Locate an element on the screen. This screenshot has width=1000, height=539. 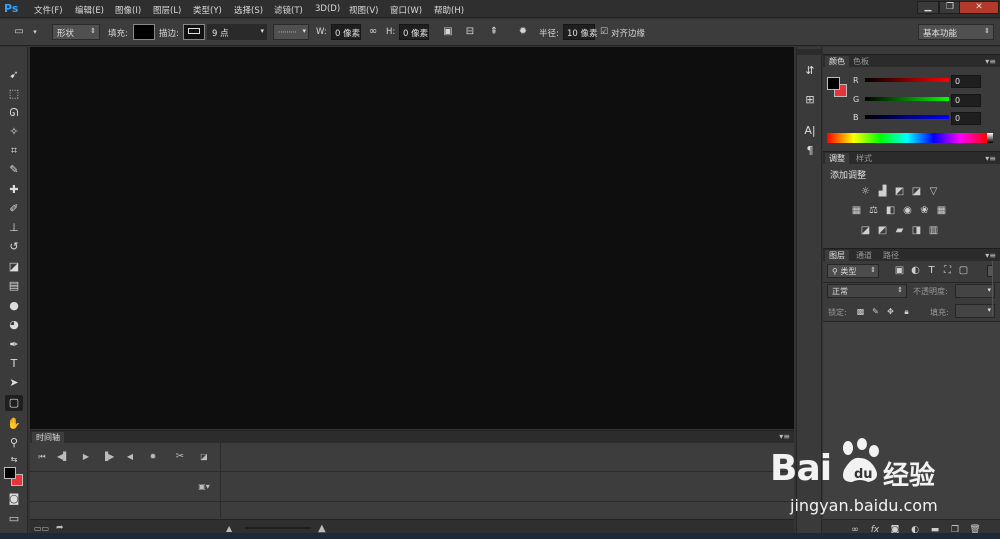
filter-pixel-icon: ▣ is located at coordinates (899, 271).